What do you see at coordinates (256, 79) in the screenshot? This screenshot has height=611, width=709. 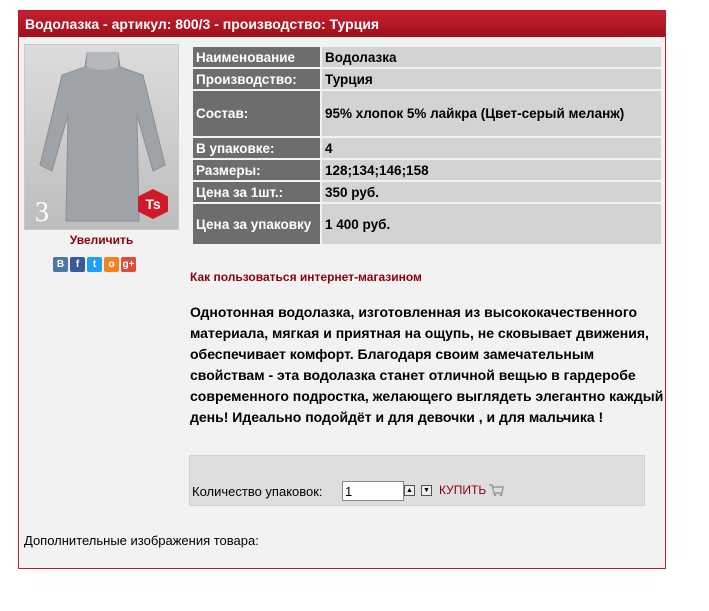 I see `spec-key: Производство:` at bounding box center [256, 79].